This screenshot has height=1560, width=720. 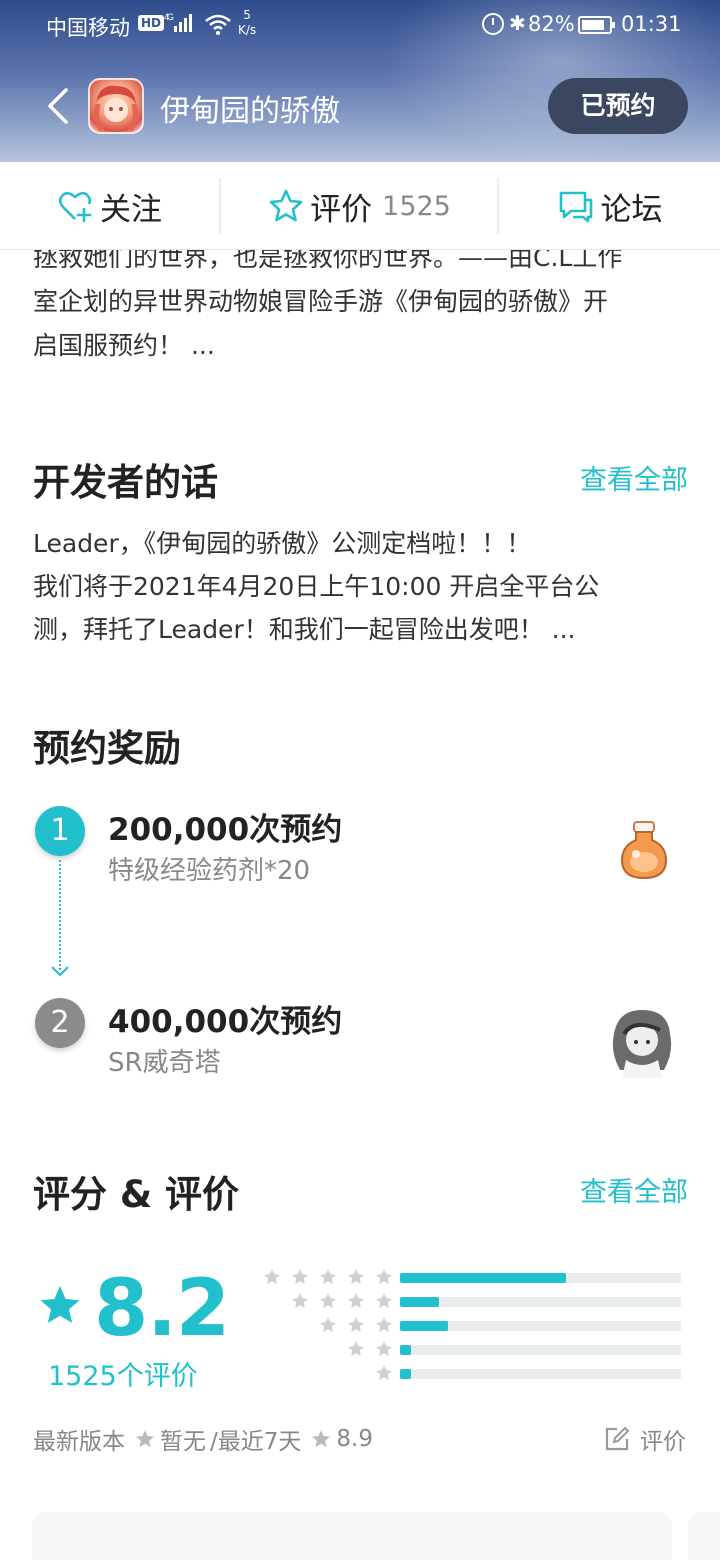 What do you see at coordinates (247, 22) in the screenshot?
I see `network-speed: 5 K/s` at bounding box center [247, 22].